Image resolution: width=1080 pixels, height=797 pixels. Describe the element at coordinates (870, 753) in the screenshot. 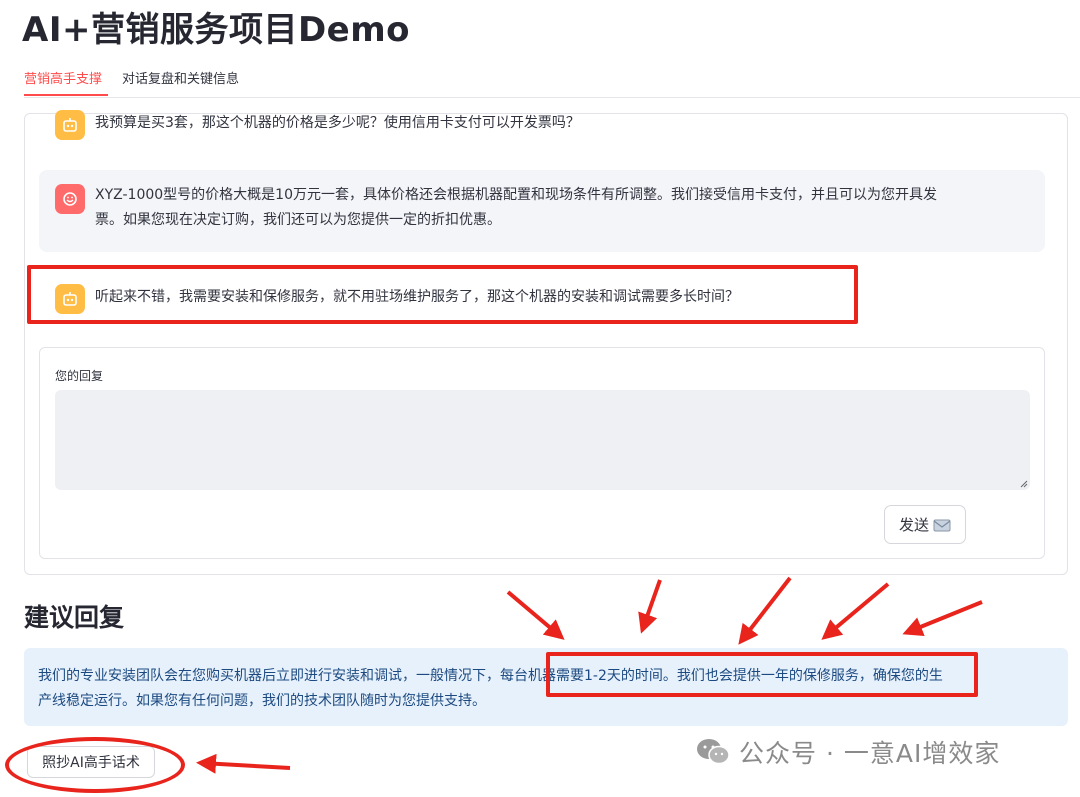

I see `watermark-text: 公众号 · 一意AI增效家` at that location.